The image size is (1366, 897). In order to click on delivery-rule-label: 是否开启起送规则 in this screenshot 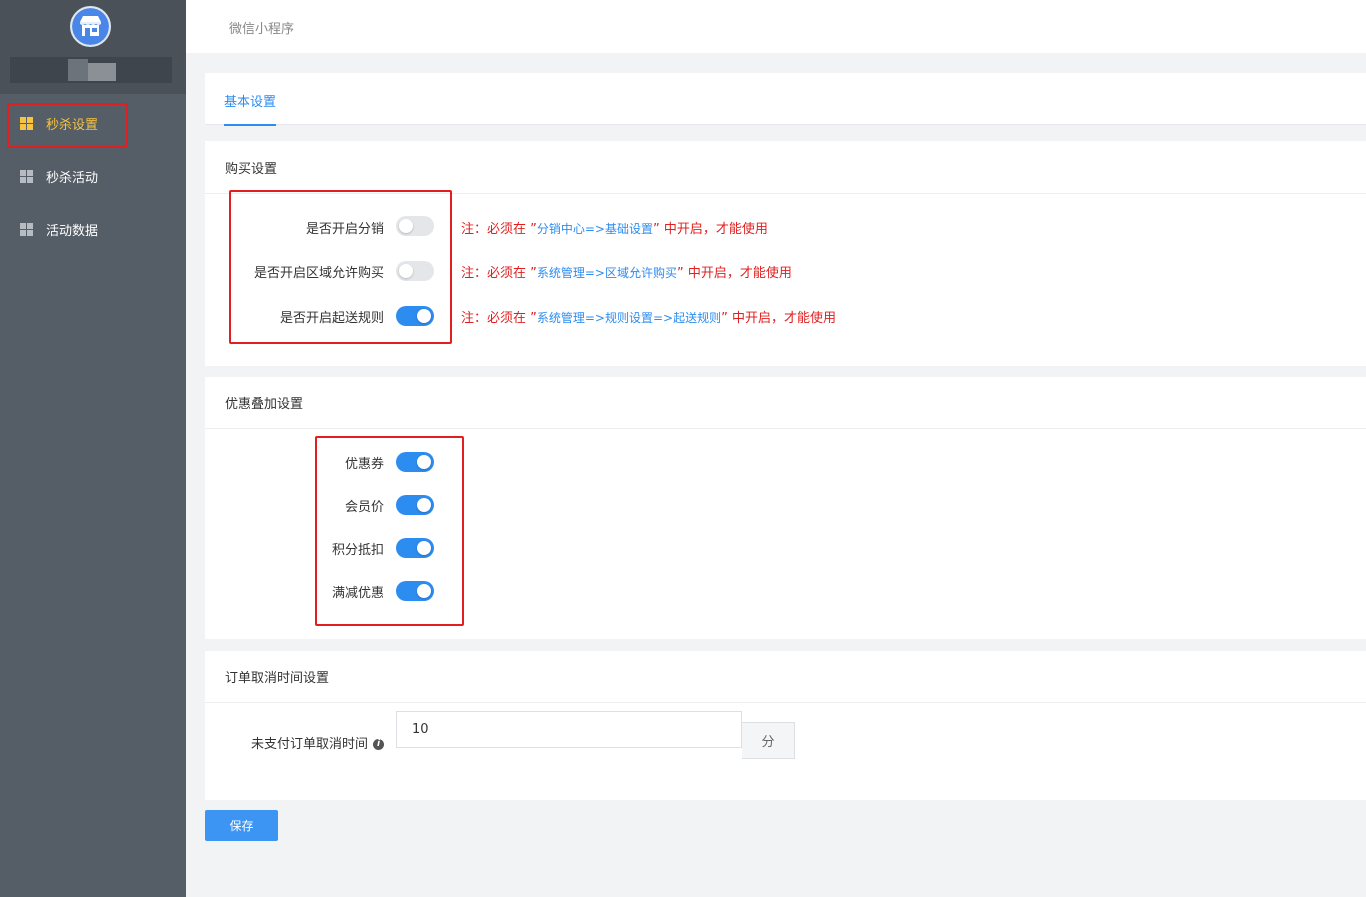, I will do `click(331, 318)`.